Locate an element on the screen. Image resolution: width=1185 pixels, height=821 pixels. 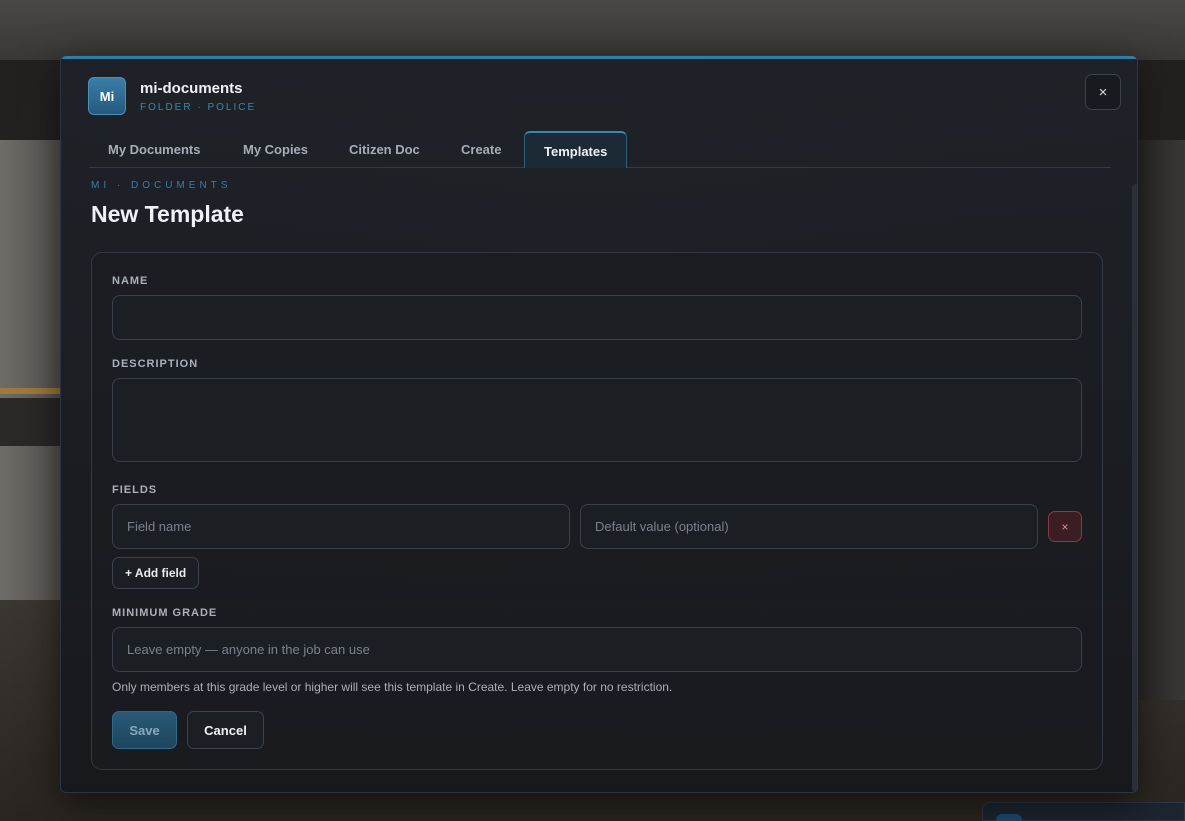
background-wall-right is located at coordinates (1161, 420).